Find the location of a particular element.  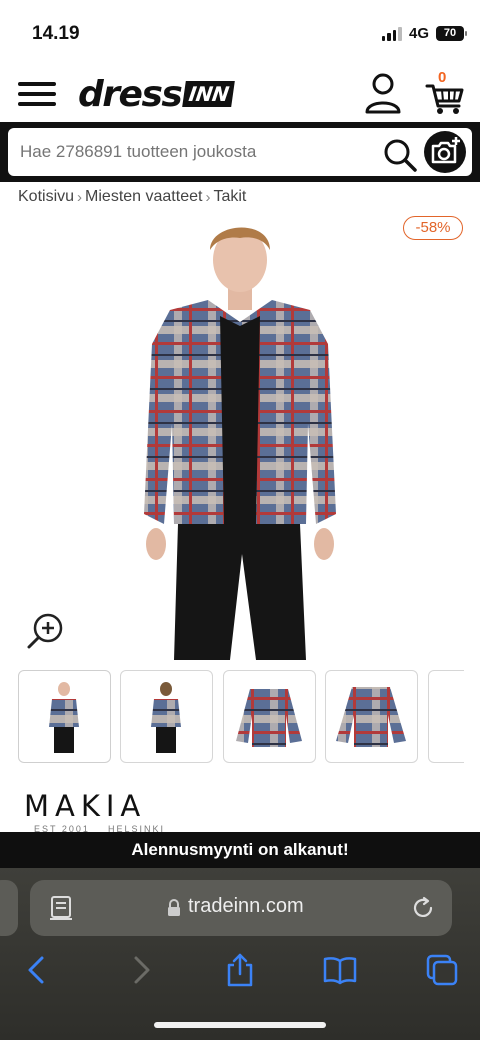

address-bar: tradeinn.com is located at coordinates (241, 908).